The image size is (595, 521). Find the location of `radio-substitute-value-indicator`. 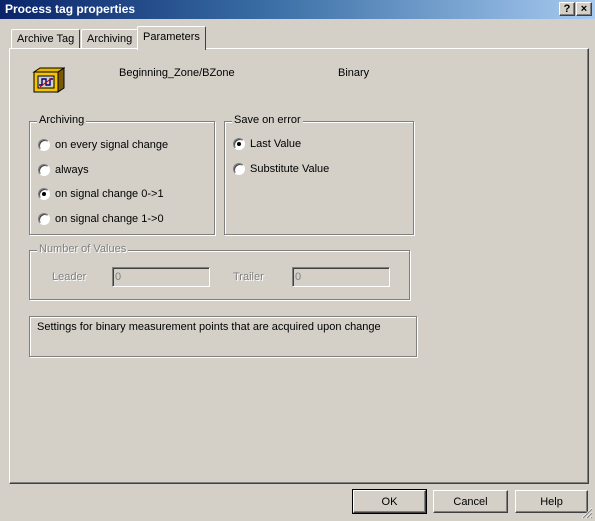

radio-substitute-value-indicator is located at coordinates (239, 169).